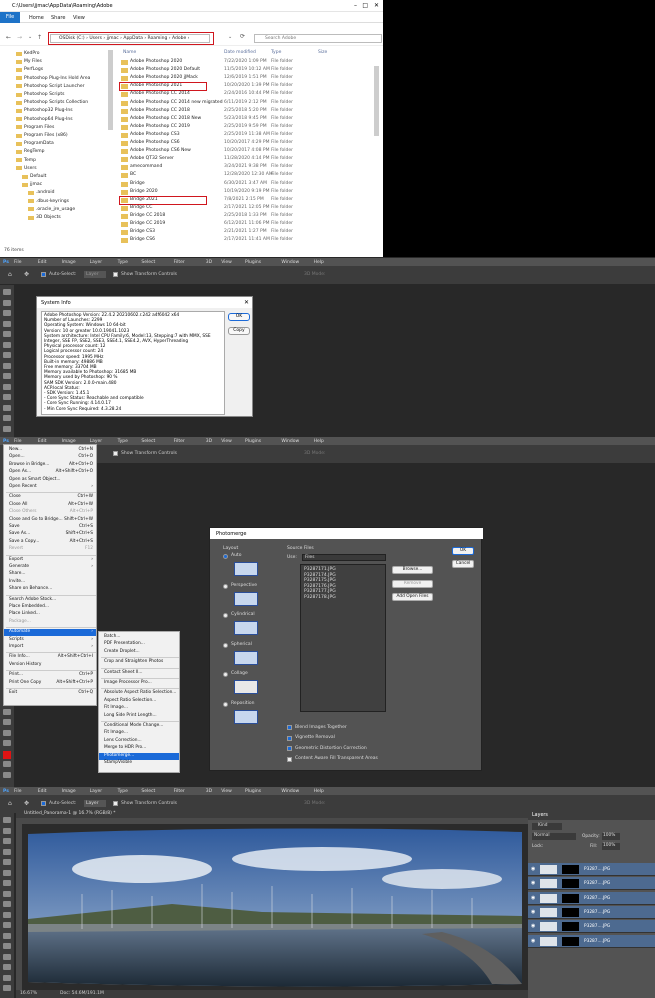 The image size is (655, 998). Describe the element at coordinates (179, 791) in the screenshot. I see `menu-filter: Filter` at that location.